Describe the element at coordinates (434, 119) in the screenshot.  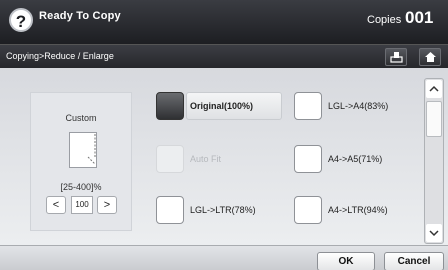
I see `scroll-thumb` at that location.